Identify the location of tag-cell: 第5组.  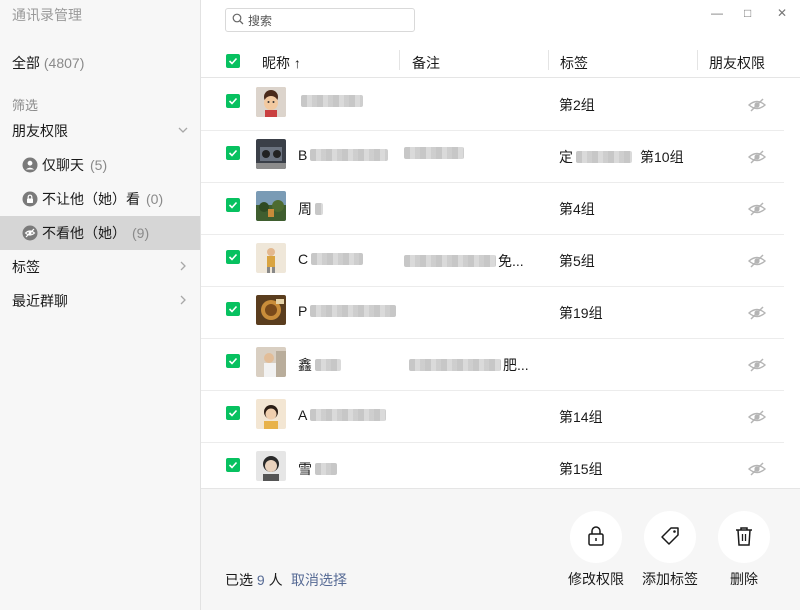
(577, 261).